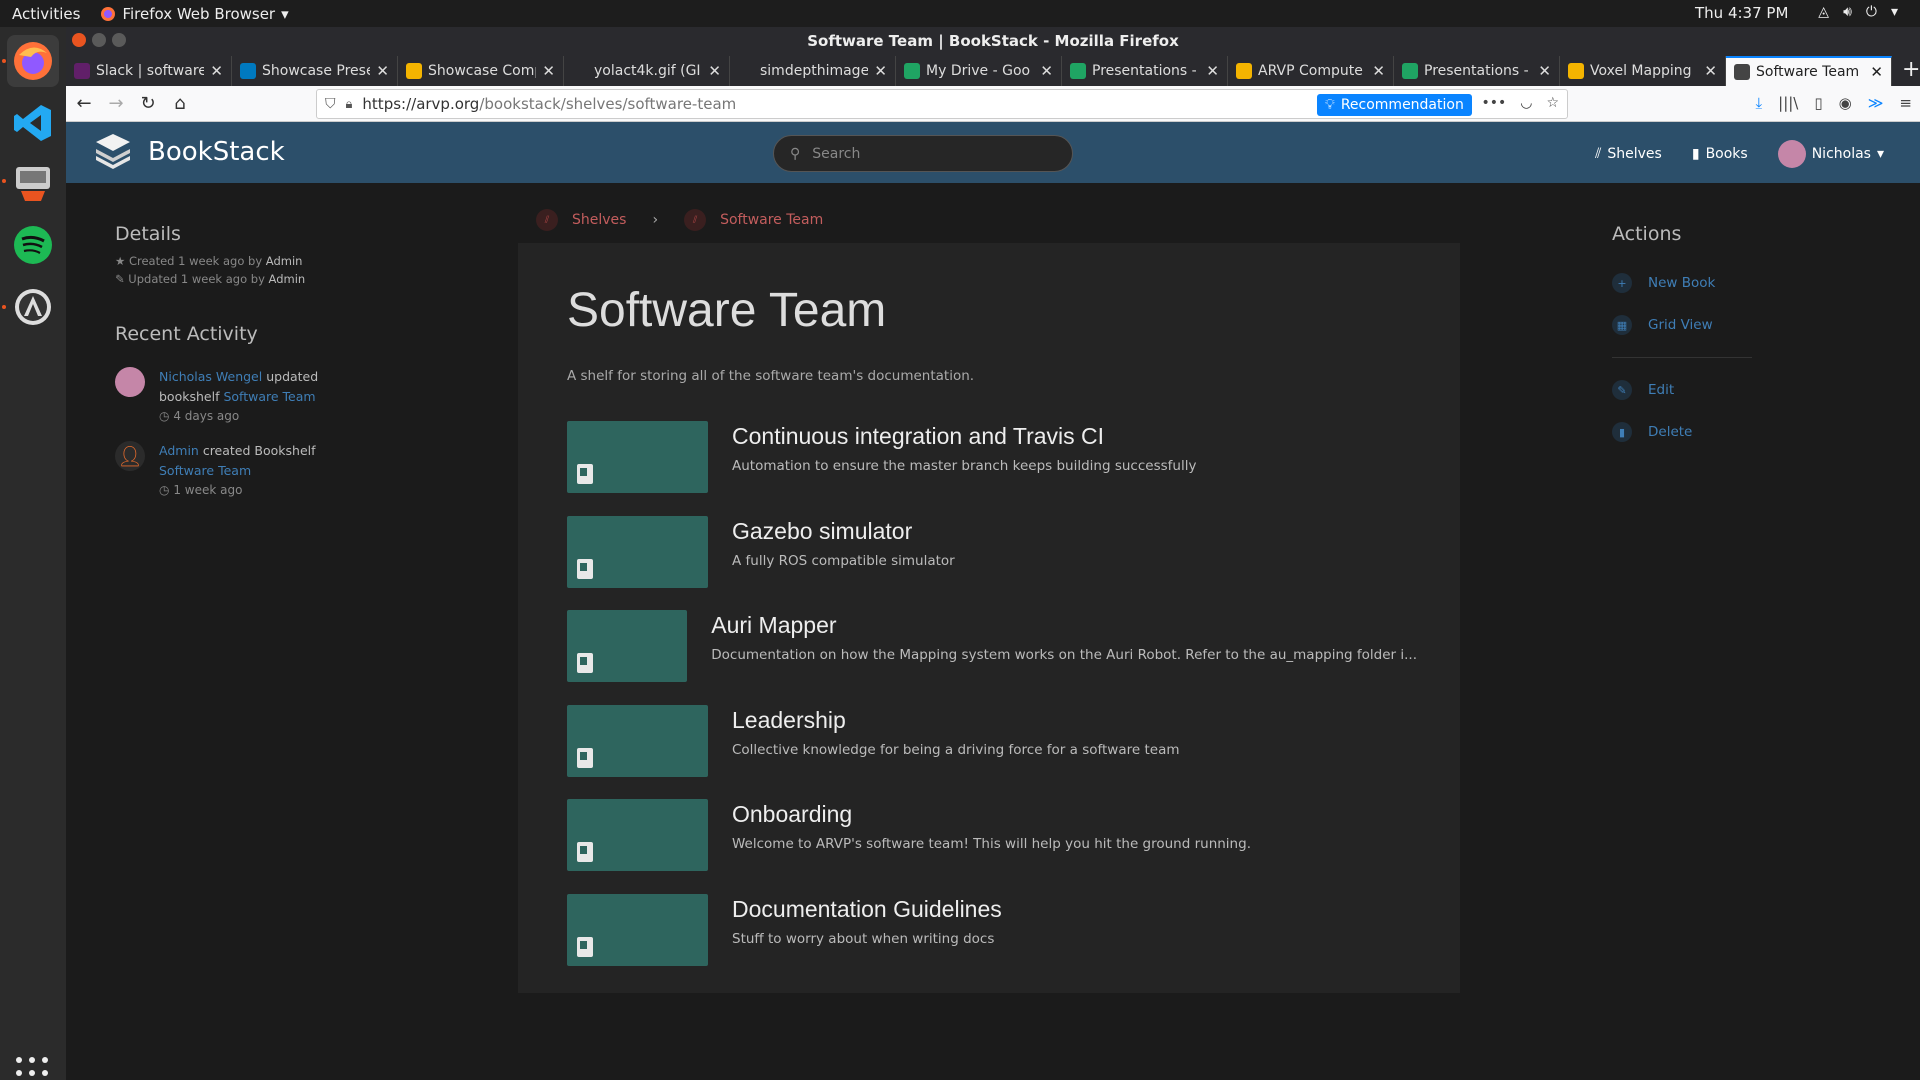 The width and height of the screenshot is (1920, 1080). I want to click on tab-label: Presentations -, so click(1476, 71).